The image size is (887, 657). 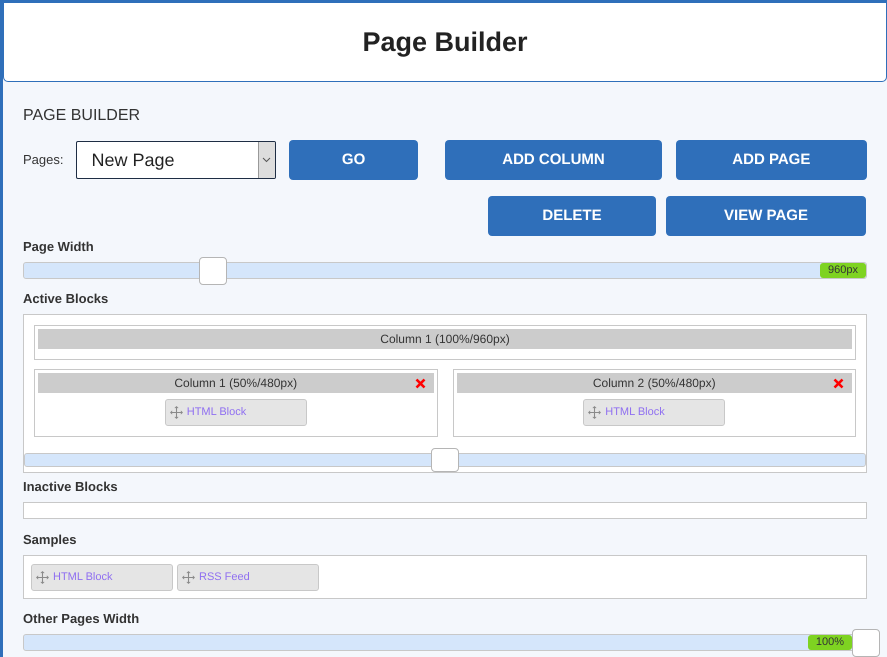 What do you see at coordinates (176, 160) in the screenshot?
I see `pages-select: New Page` at bounding box center [176, 160].